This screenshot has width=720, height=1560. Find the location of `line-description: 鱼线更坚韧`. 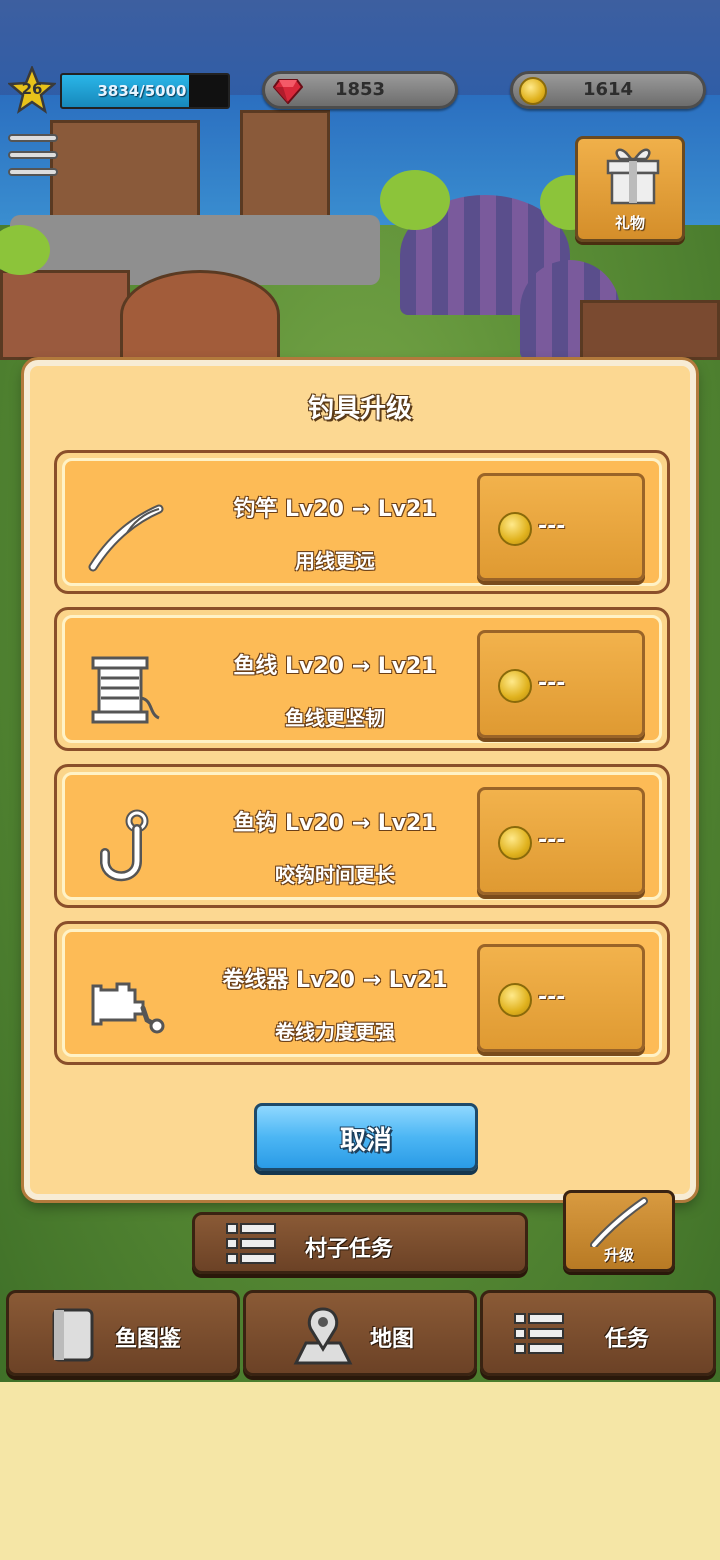

line-description: 鱼线更坚韧 is located at coordinates (335, 718).